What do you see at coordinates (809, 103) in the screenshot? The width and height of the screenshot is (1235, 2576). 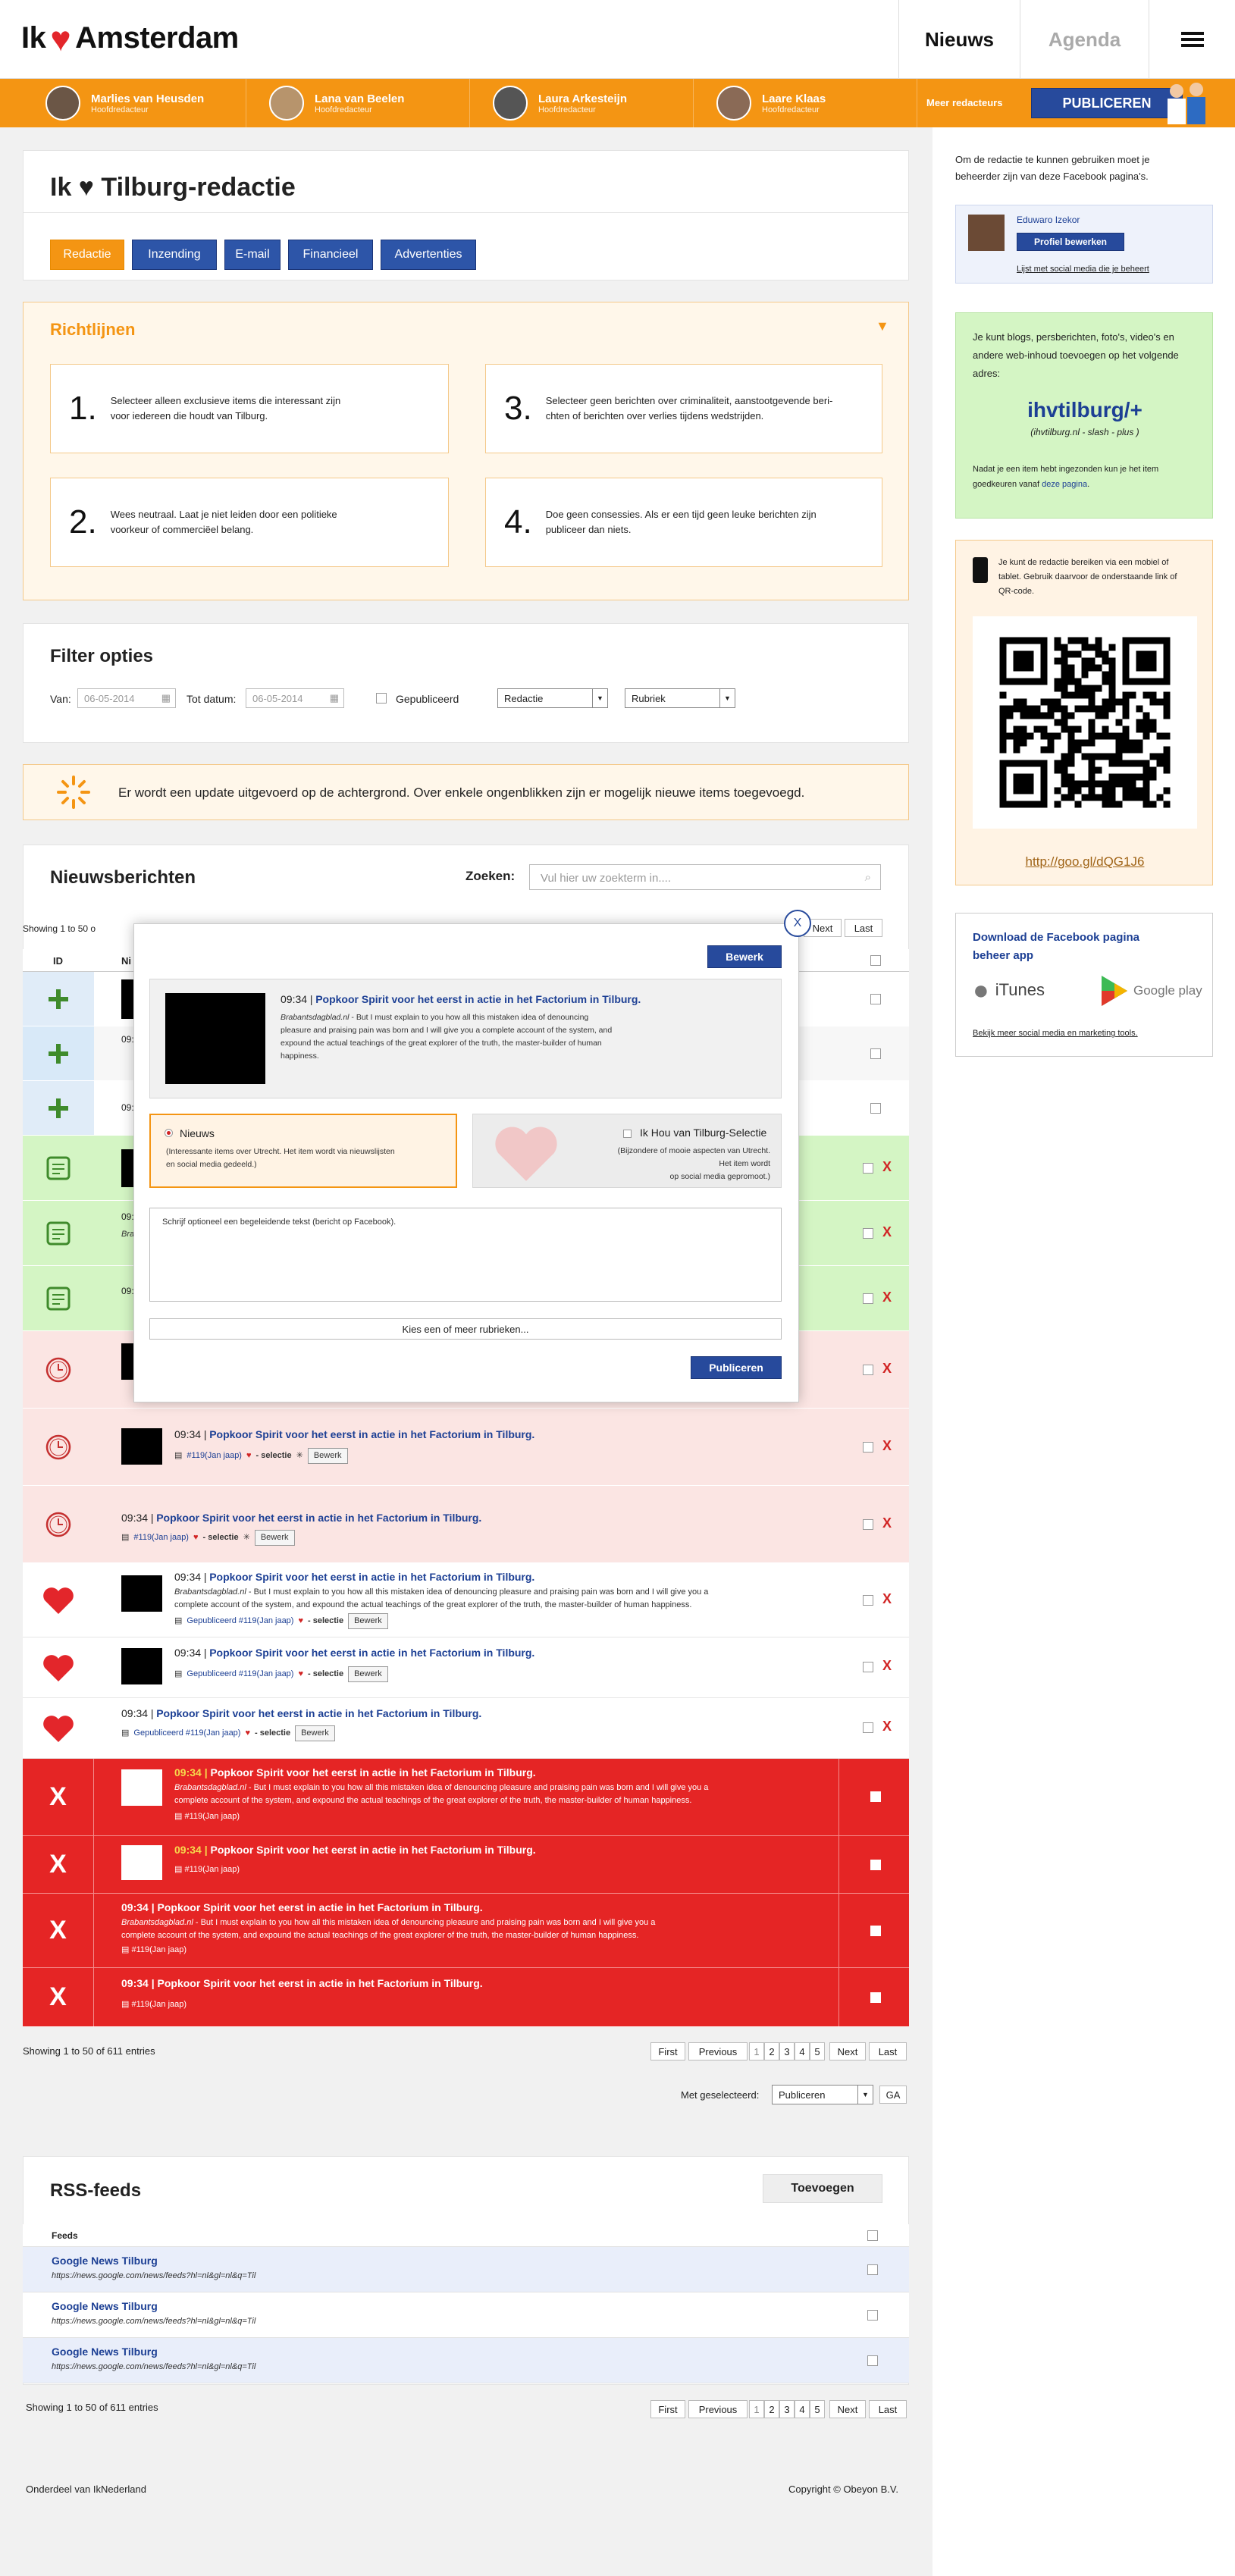 I see `editor-card: Laare Klaas Hoofdredacteur` at bounding box center [809, 103].